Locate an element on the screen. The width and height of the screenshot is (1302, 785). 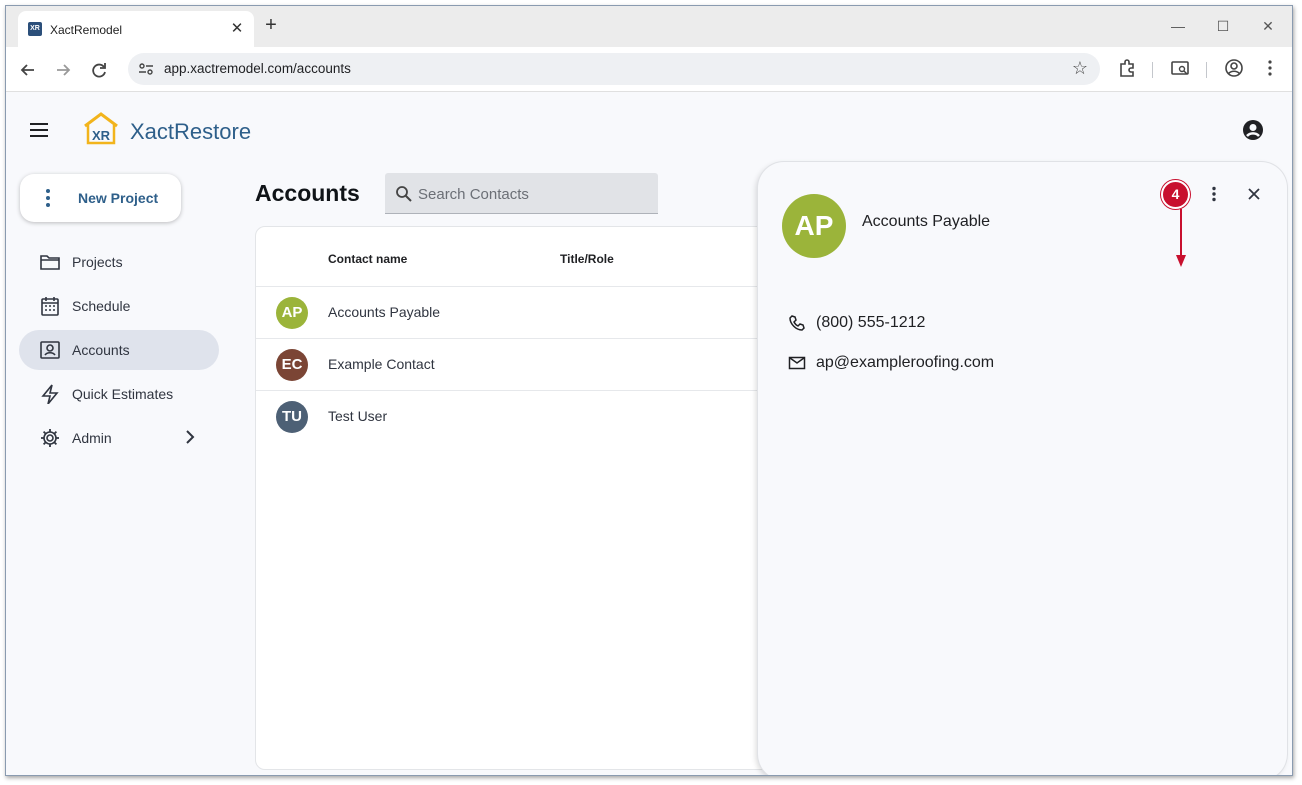
screen-search-icon is located at coordinates (1180, 69).